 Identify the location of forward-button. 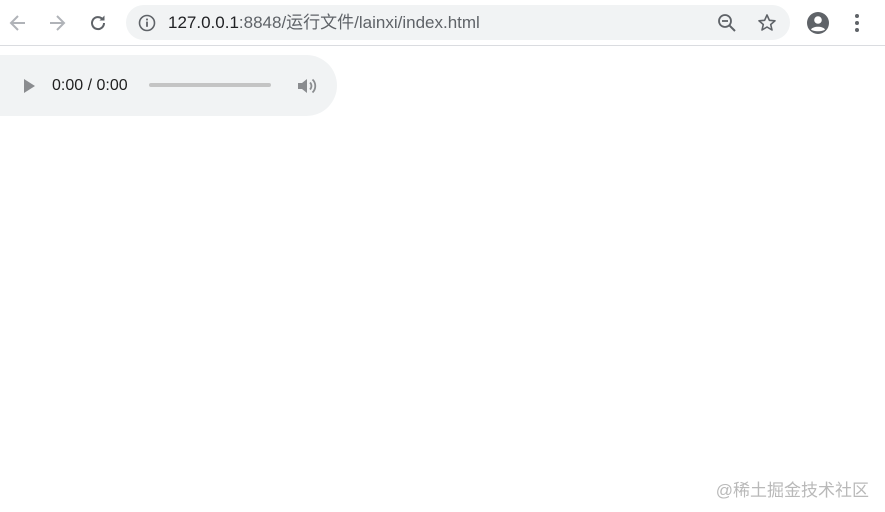
(57, 23).